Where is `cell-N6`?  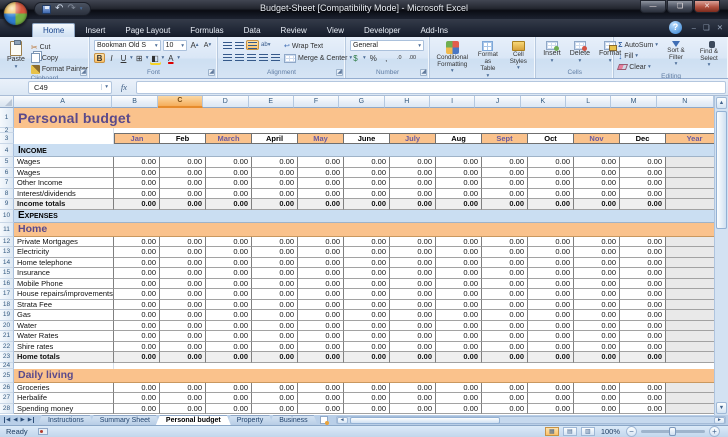 cell-N6 is located at coordinates (690, 172).